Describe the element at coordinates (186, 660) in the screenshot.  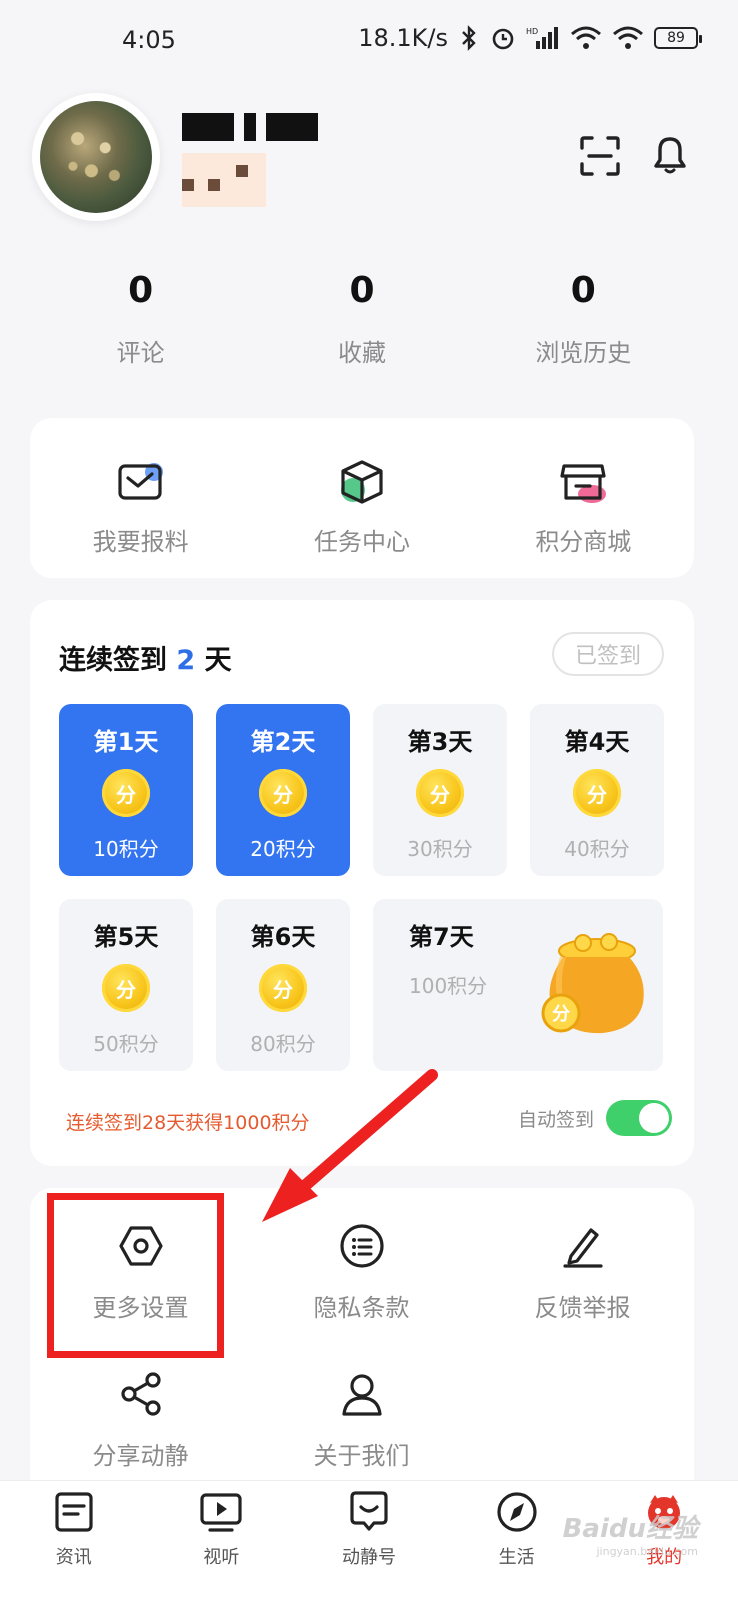
I see `signin-days: 2` at that location.